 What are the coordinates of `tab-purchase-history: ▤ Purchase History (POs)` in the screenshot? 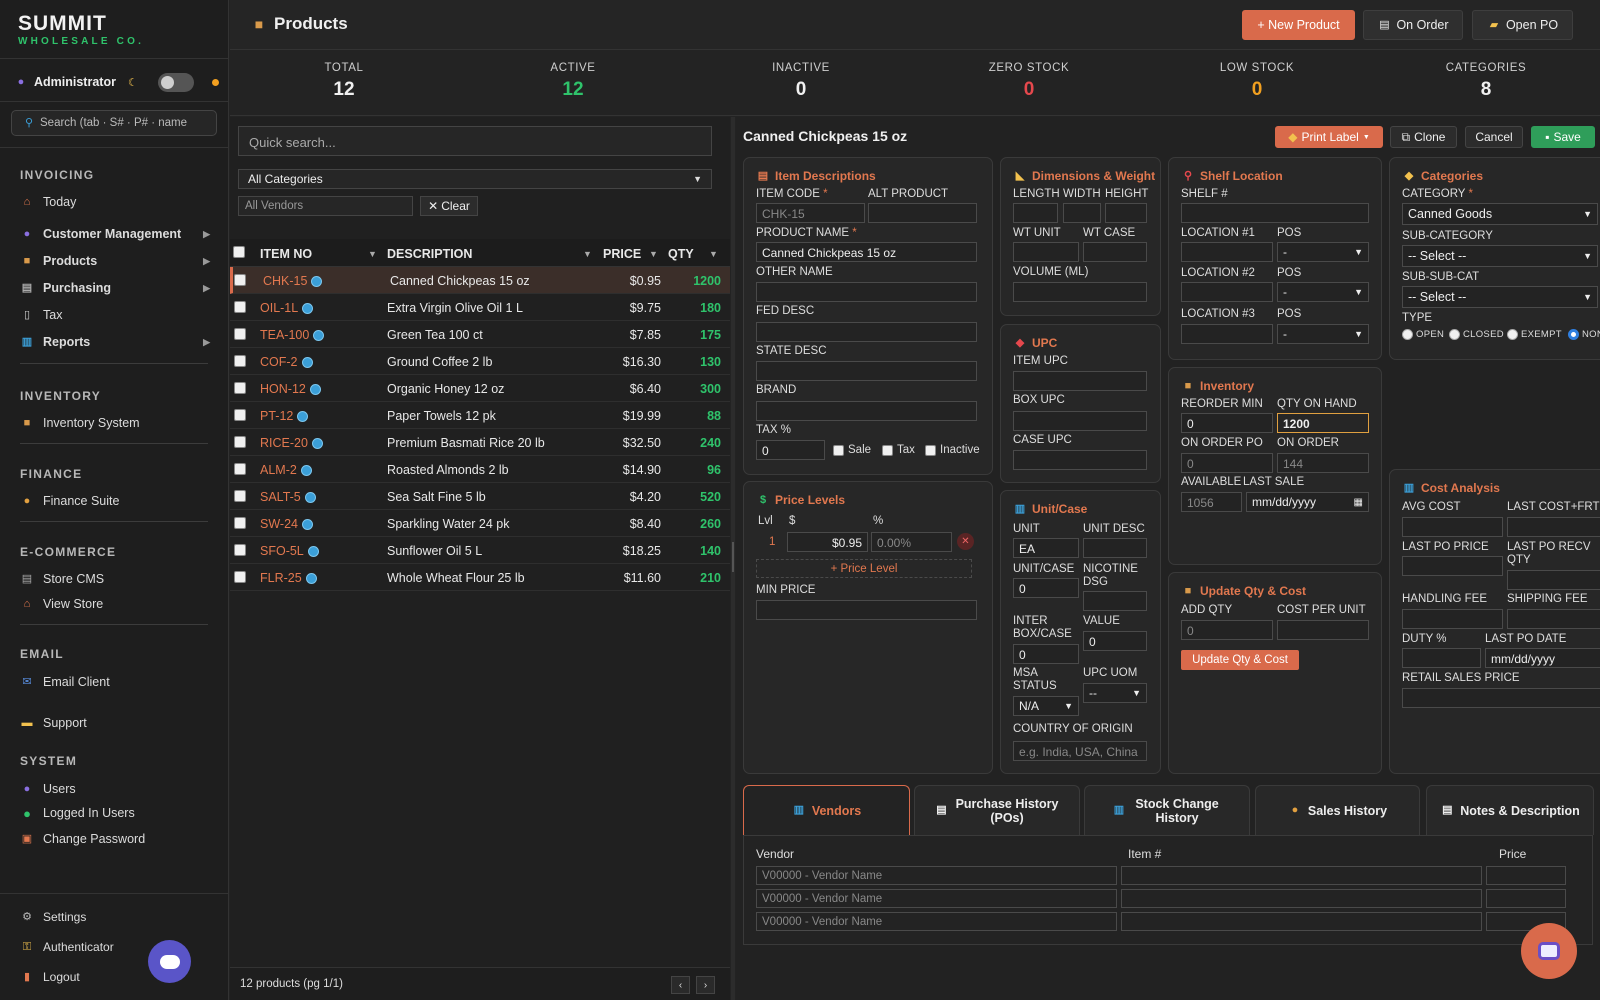 It's located at (997, 810).